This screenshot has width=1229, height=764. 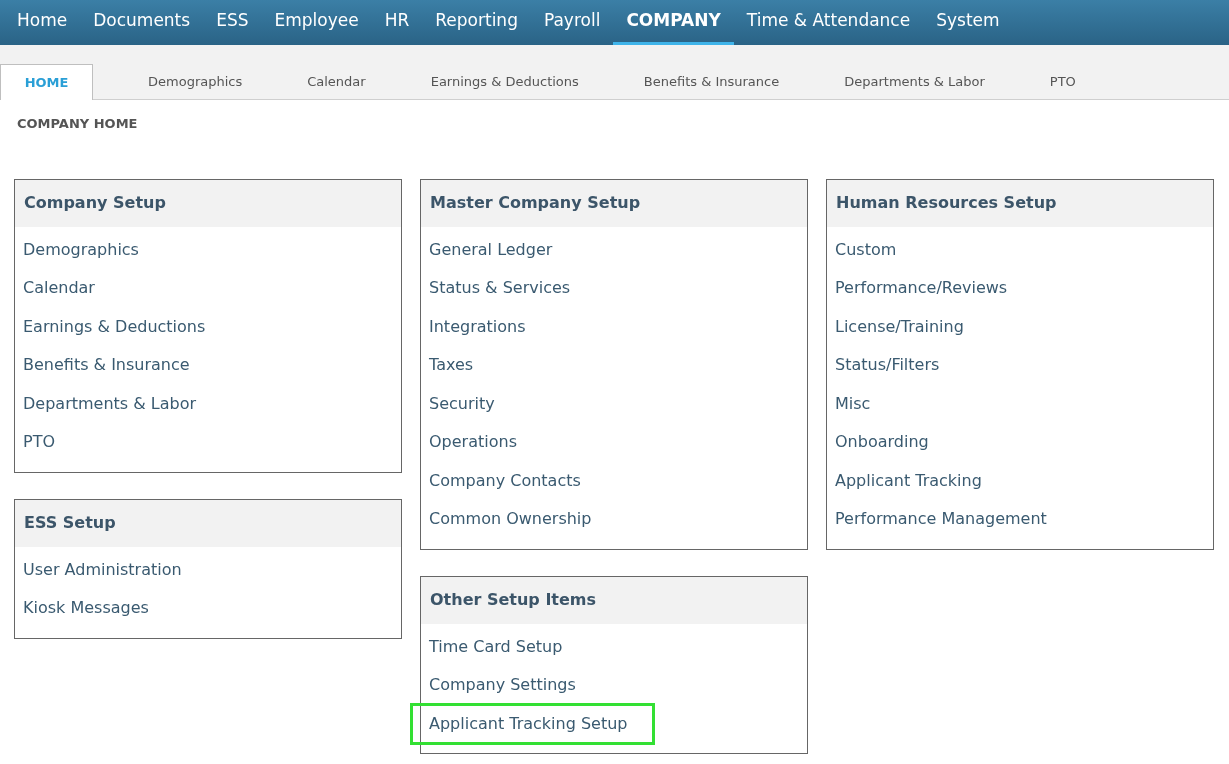 What do you see at coordinates (496, 646) in the screenshot?
I see `setup-link: Time Card Setup` at bounding box center [496, 646].